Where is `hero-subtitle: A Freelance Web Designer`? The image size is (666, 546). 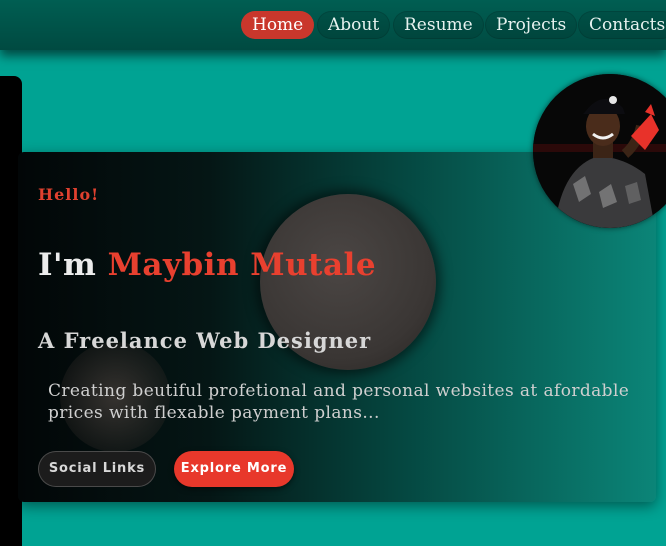 hero-subtitle: A Freelance Web Designer is located at coordinates (205, 340).